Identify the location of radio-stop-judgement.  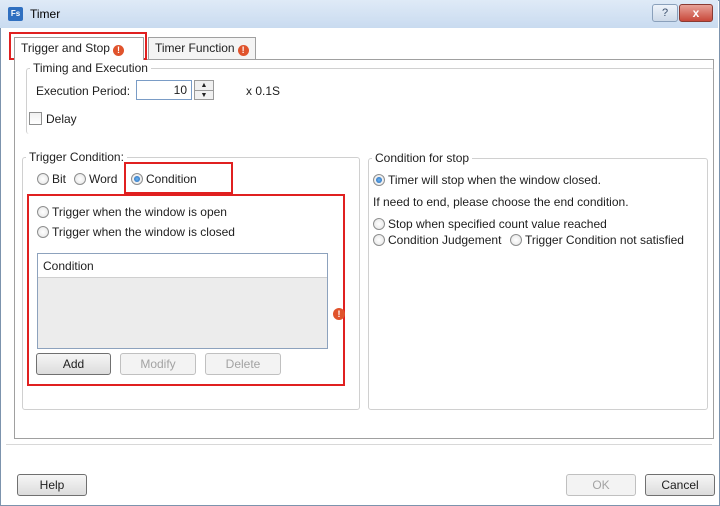
(379, 240).